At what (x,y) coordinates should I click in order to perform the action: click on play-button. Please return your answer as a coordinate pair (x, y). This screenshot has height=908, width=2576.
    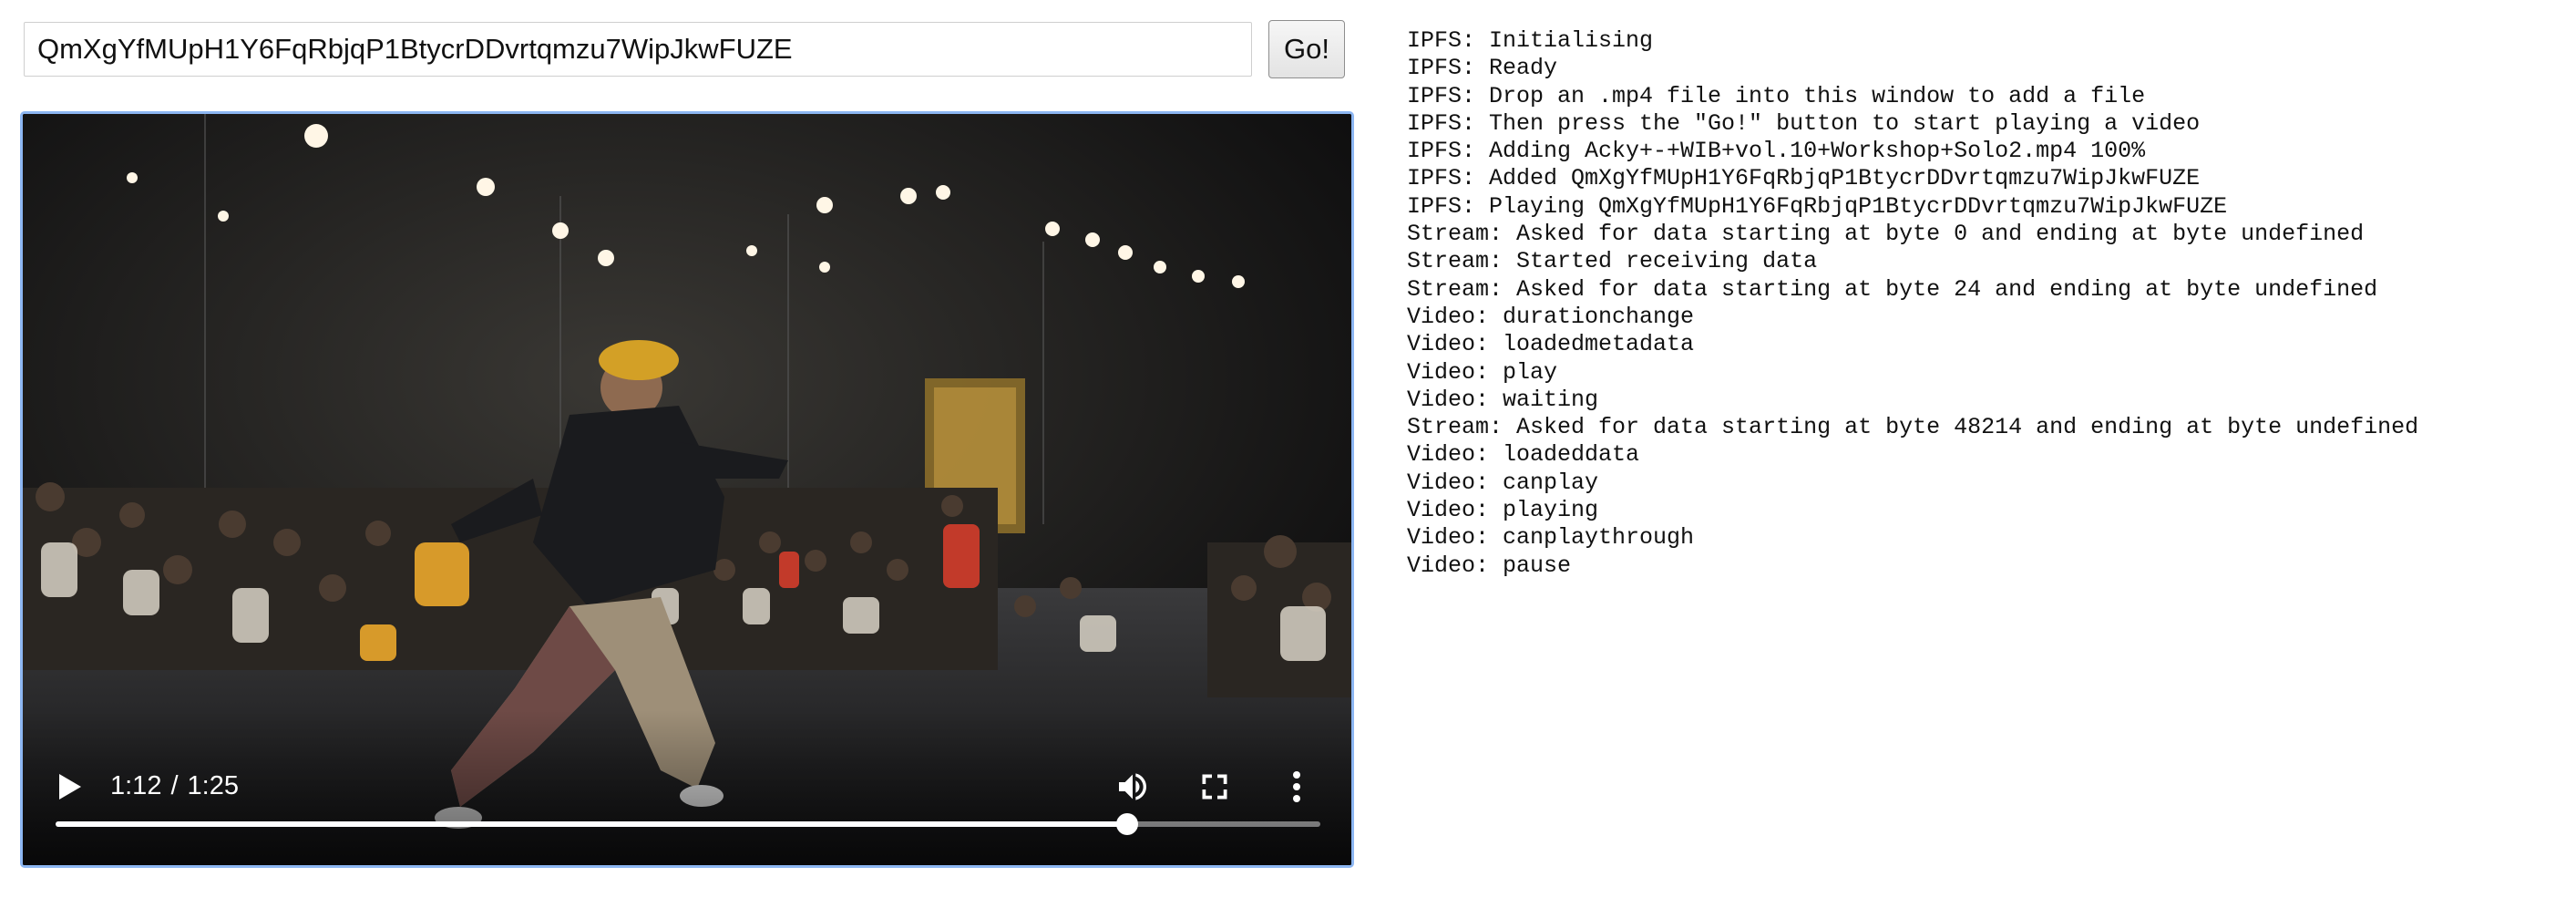
    Looking at the image, I should click on (70, 787).